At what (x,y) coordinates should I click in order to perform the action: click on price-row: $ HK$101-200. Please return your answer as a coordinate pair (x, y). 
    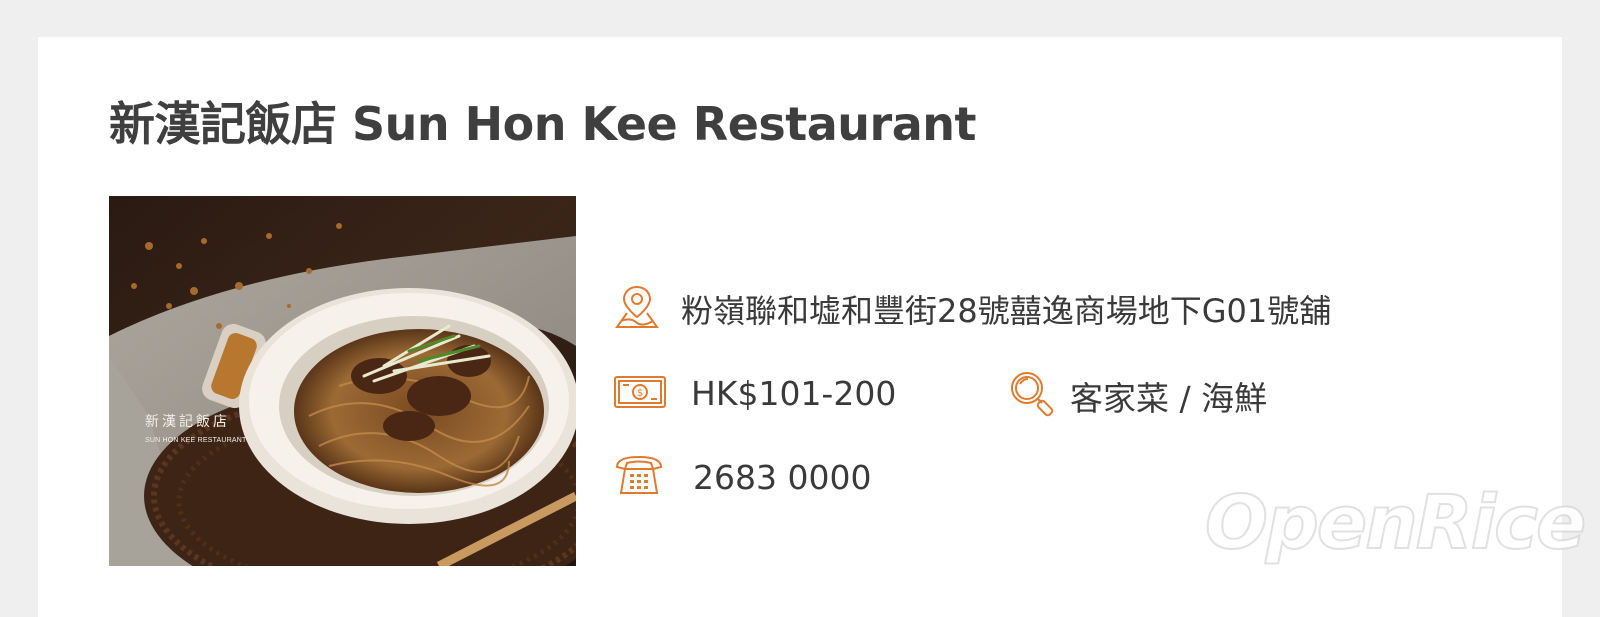
    Looking at the image, I should click on (754, 393).